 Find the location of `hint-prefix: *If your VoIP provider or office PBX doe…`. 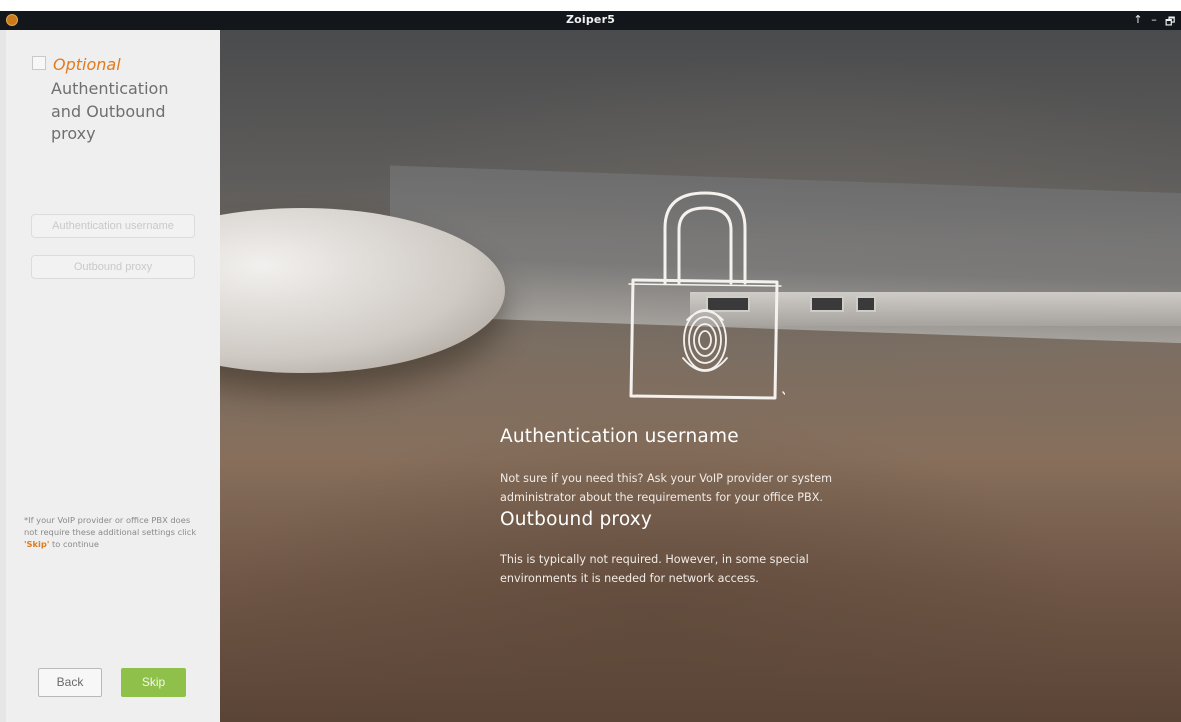

hint-prefix: *If your VoIP provider or office PBX doe… is located at coordinates (110, 526).